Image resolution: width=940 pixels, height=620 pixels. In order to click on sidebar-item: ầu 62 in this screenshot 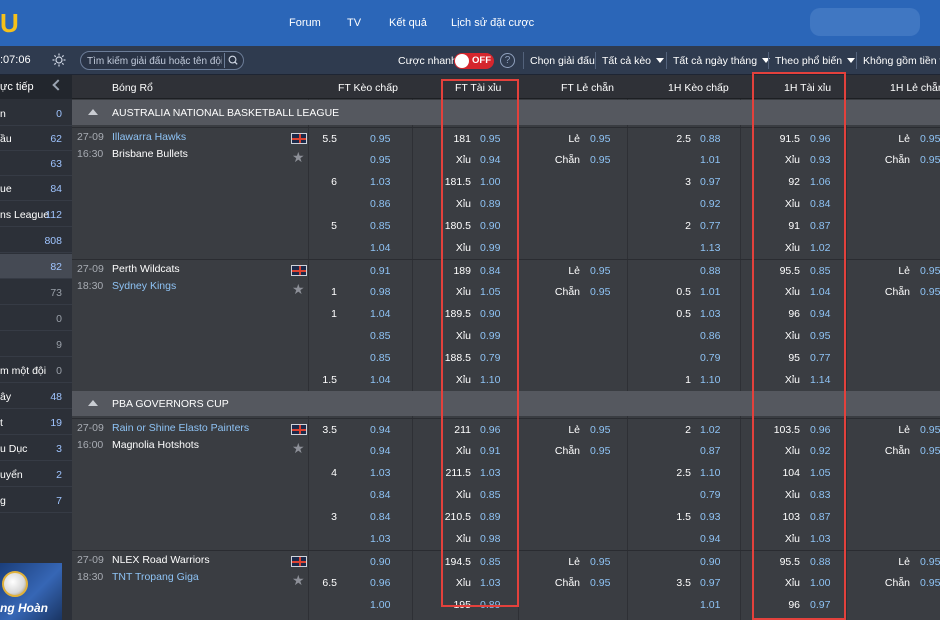, I will do `click(36, 138)`.